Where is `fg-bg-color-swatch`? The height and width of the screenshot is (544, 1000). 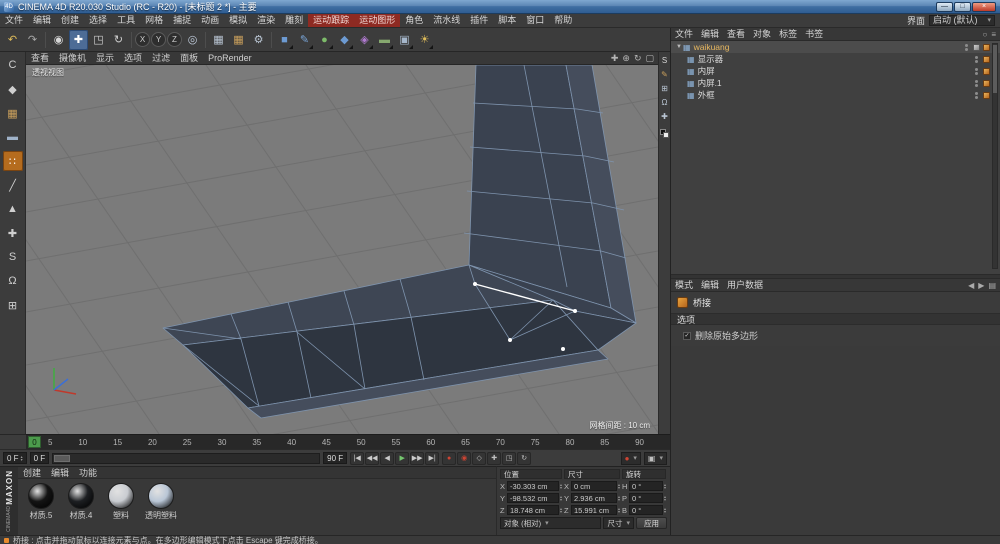
fg-bg-color-swatch is located at coordinates (664, 133).